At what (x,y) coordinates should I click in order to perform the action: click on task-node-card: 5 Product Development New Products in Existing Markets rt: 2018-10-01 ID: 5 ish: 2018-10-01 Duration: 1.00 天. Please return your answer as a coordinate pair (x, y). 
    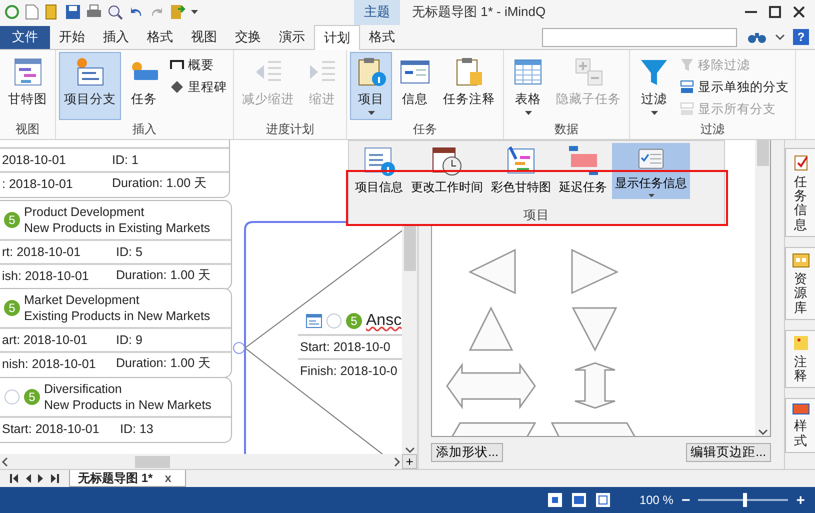
    Looking at the image, I should click on (116, 245).